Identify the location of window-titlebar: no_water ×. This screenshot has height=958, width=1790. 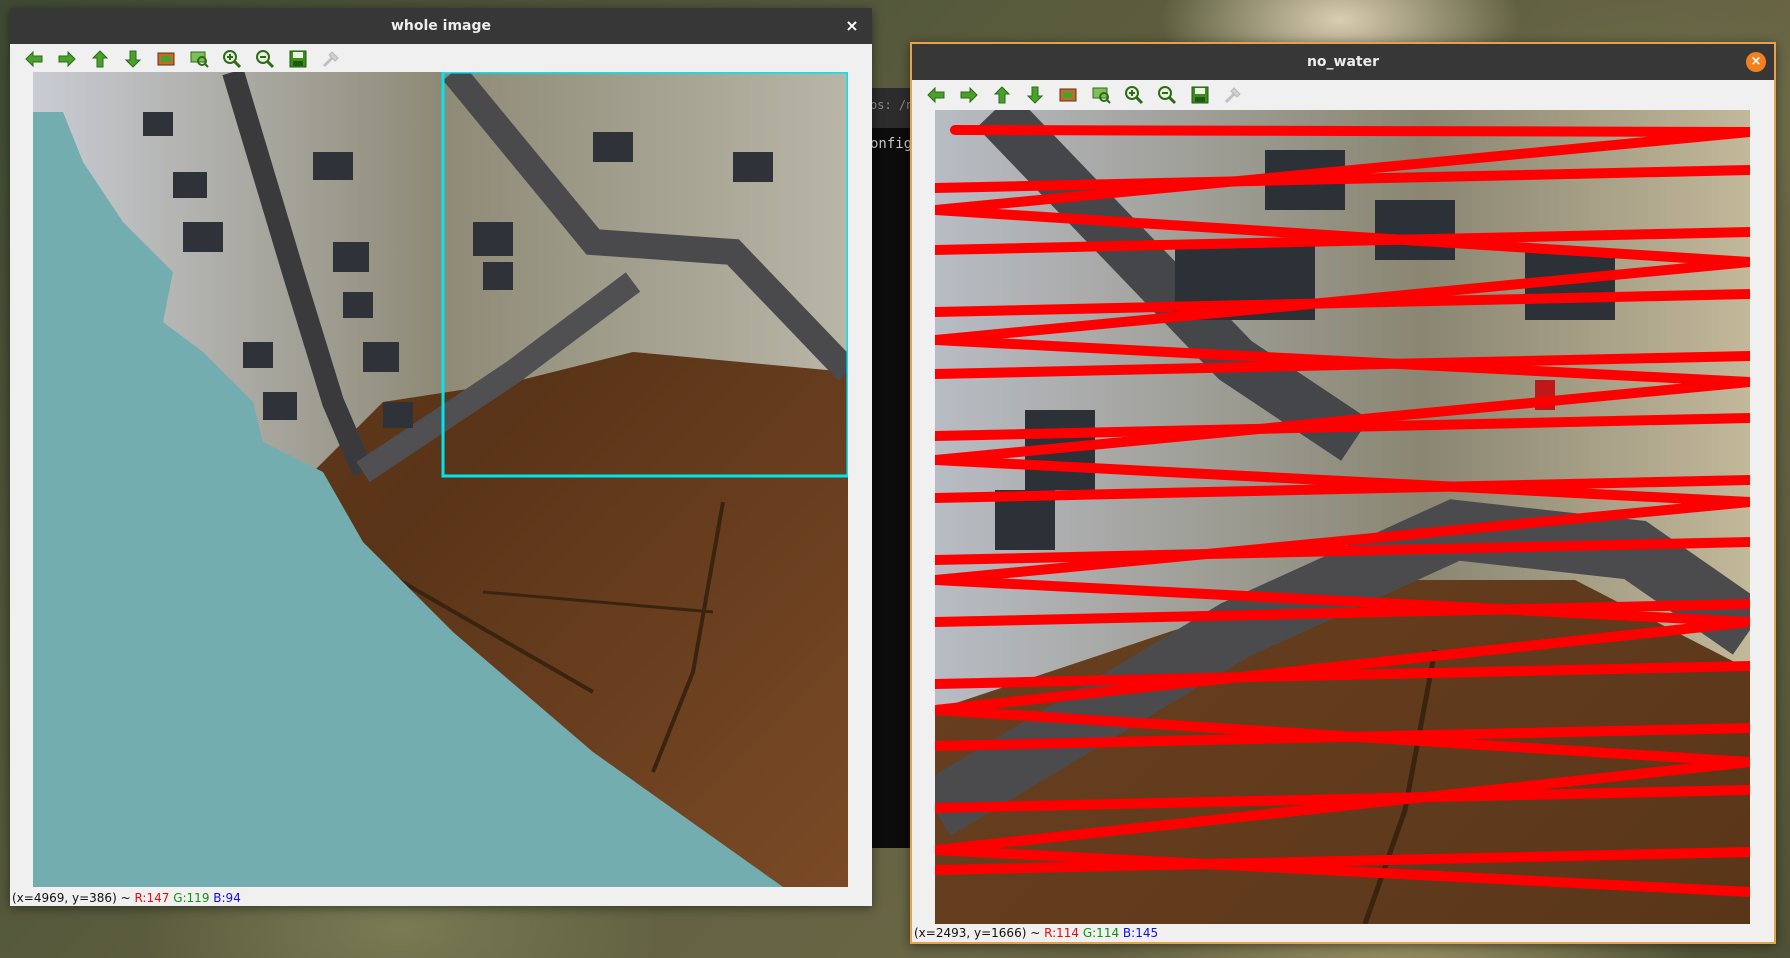
(1343, 62).